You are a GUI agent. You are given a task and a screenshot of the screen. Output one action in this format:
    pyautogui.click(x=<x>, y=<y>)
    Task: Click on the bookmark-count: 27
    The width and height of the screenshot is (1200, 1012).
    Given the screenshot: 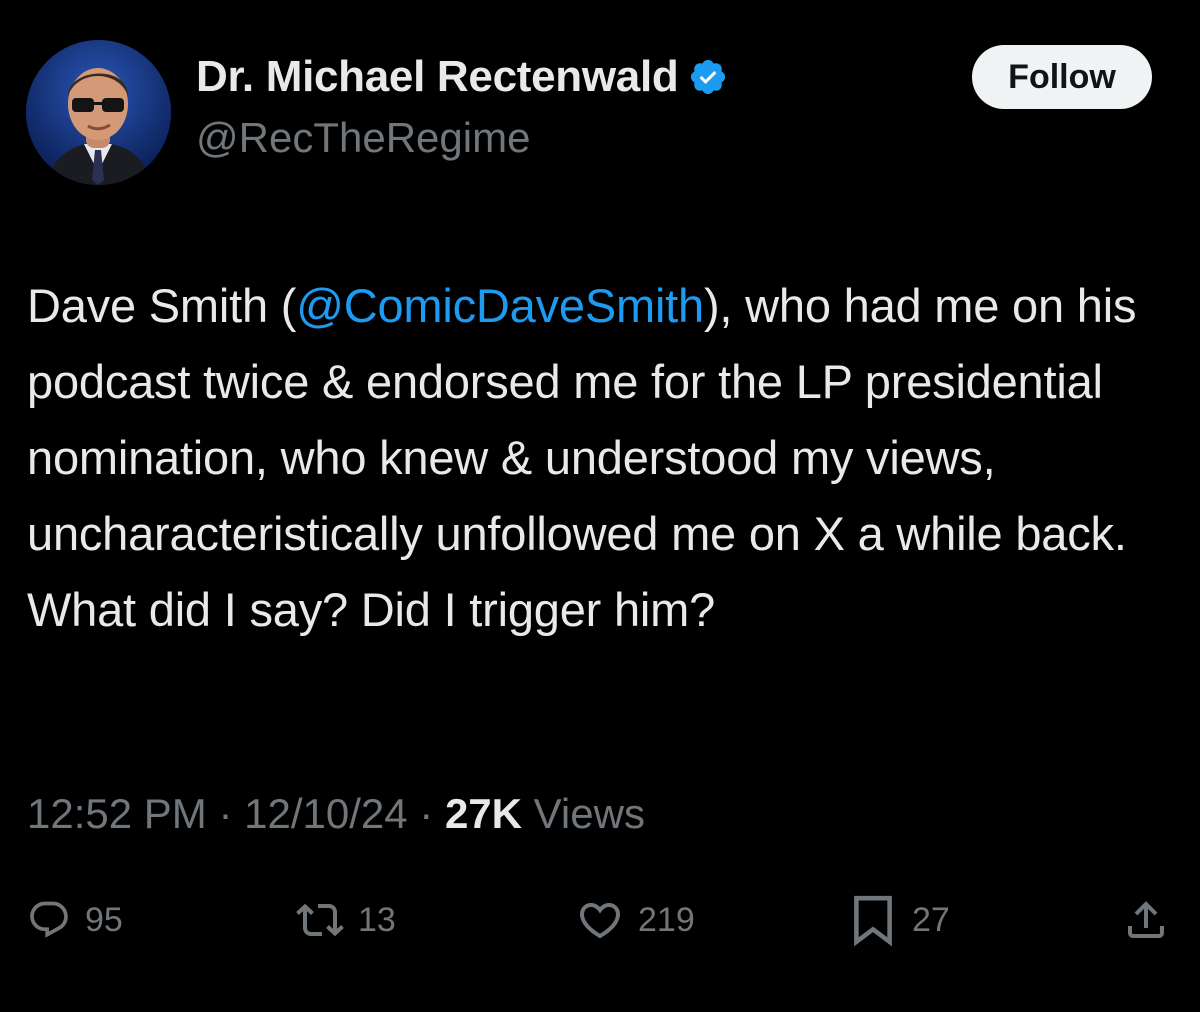 What is the action you would take?
    pyautogui.click(x=931, y=919)
    